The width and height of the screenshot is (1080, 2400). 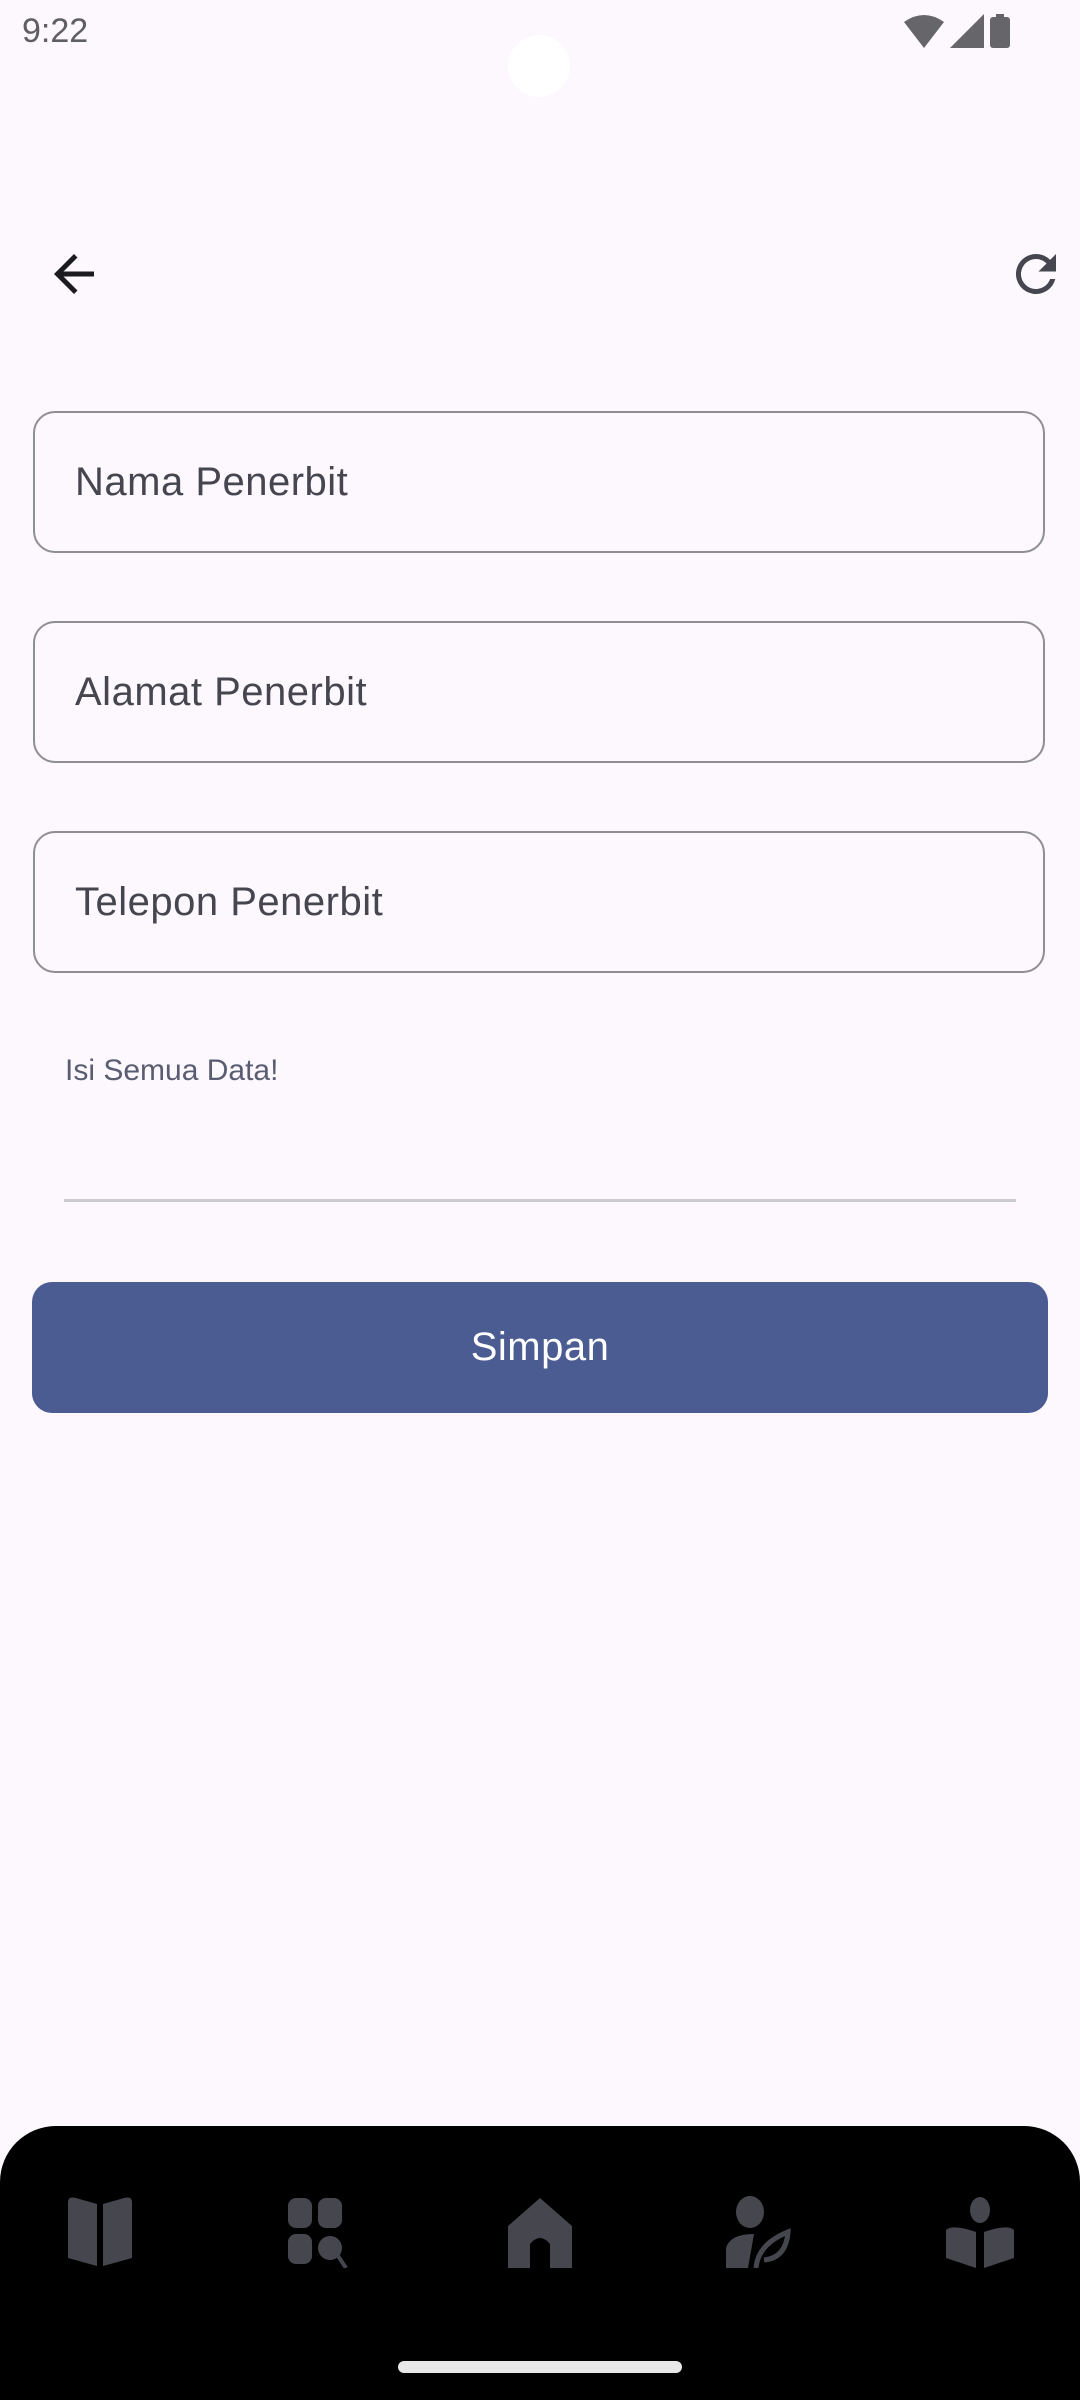 What do you see at coordinates (539, 482) in the screenshot?
I see `publisher-name-input: Nama Penerbit` at bounding box center [539, 482].